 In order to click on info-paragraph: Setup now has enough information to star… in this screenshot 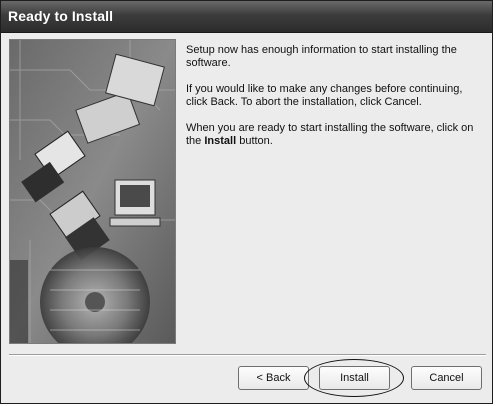, I will do `click(321, 56)`.